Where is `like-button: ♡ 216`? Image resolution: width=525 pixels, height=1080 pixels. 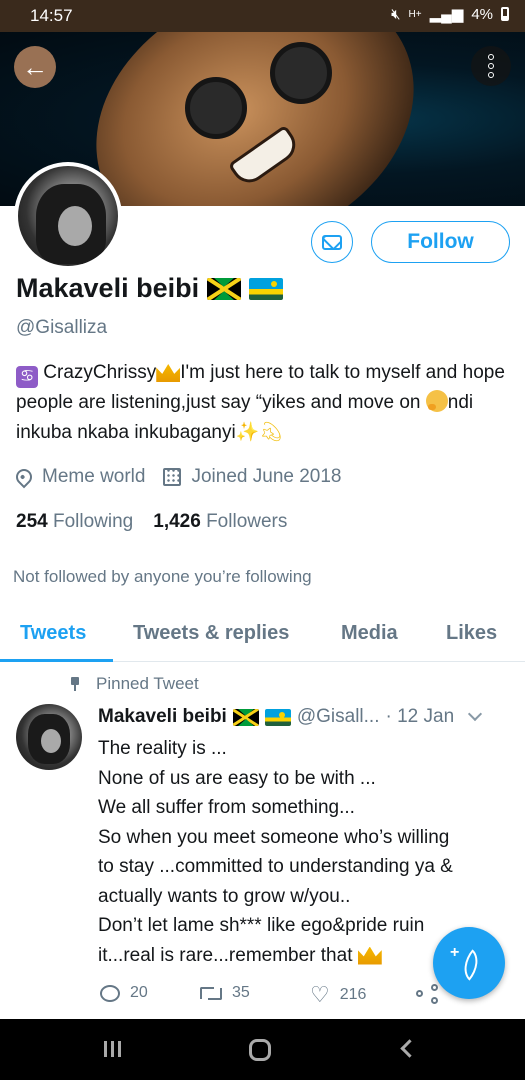
like-button: ♡ 216 is located at coordinates (338, 995).